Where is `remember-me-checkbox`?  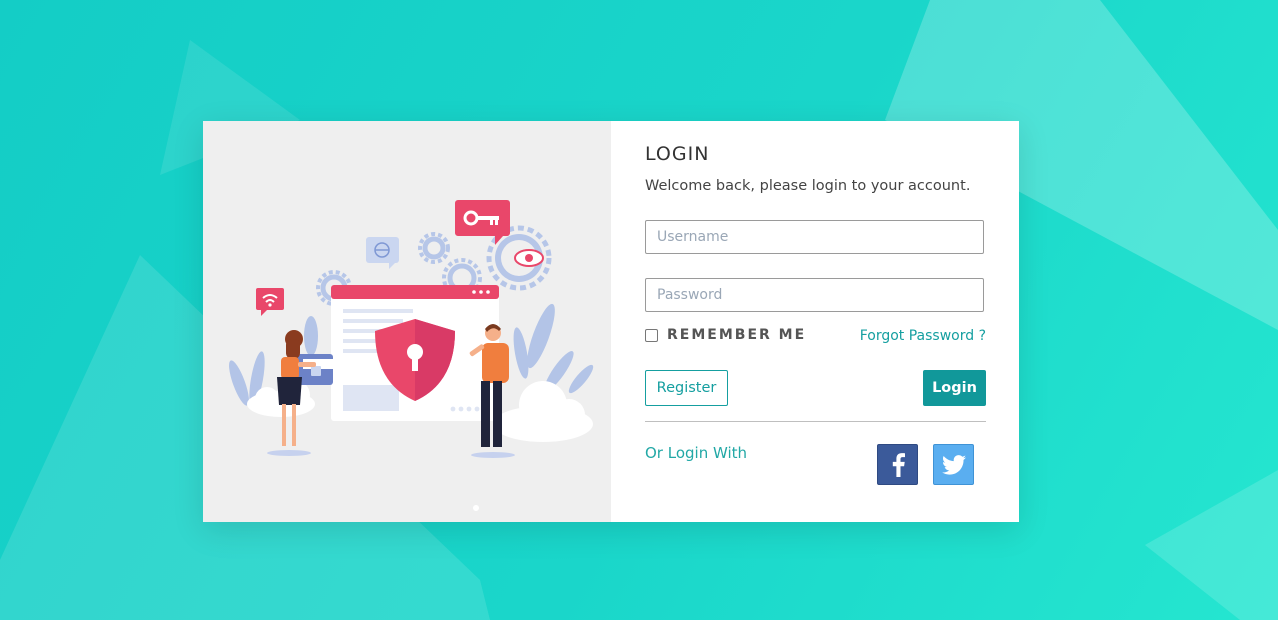 remember-me-checkbox is located at coordinates (651, 335).